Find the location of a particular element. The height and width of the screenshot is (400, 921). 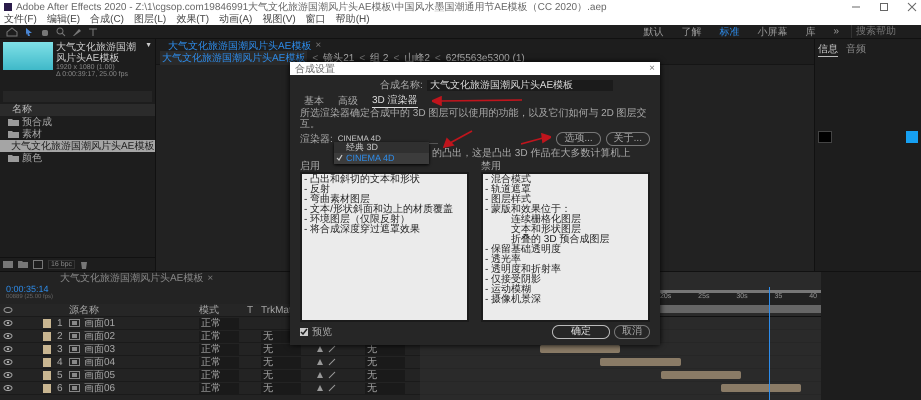

project-item: 素材 is located at coordinates (77, 134).